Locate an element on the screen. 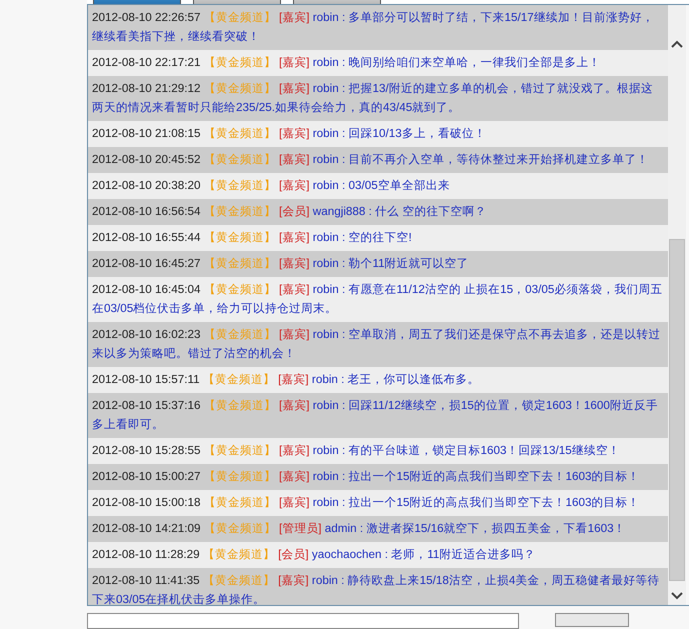 The image size is (689, 629). chat-message: 2012-08-10 16:56:54 【黄金频道】 [会员] wangji888 : 什么 空的往下空啊？ is located at coordinates (378, 212).